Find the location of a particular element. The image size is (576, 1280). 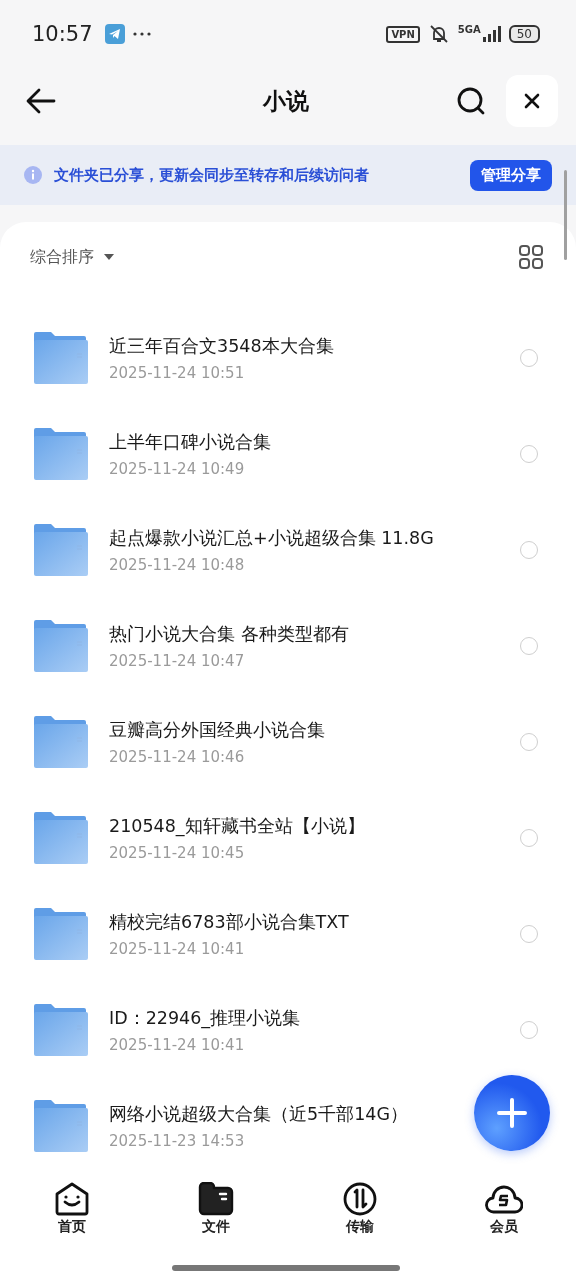

modified-date: 2025-11-24 10:48 is located at coordinates (177, 565).